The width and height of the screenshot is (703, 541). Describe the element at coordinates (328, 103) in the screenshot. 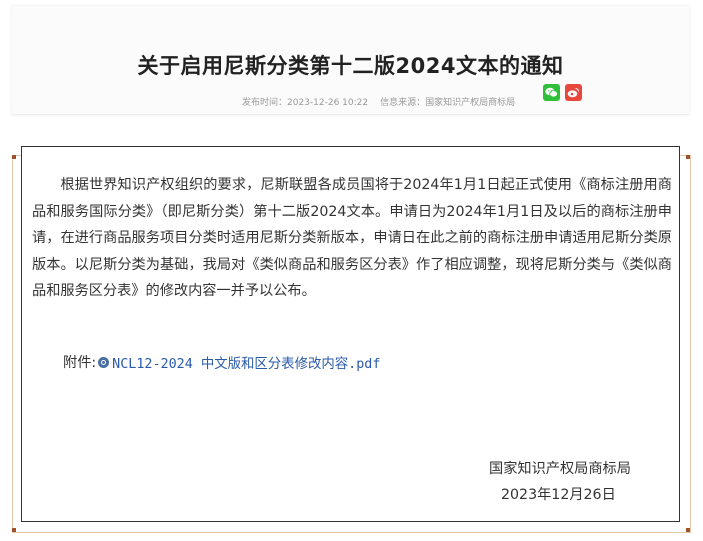

I see `publish-time: 2023-12-26 10:22` at that location.